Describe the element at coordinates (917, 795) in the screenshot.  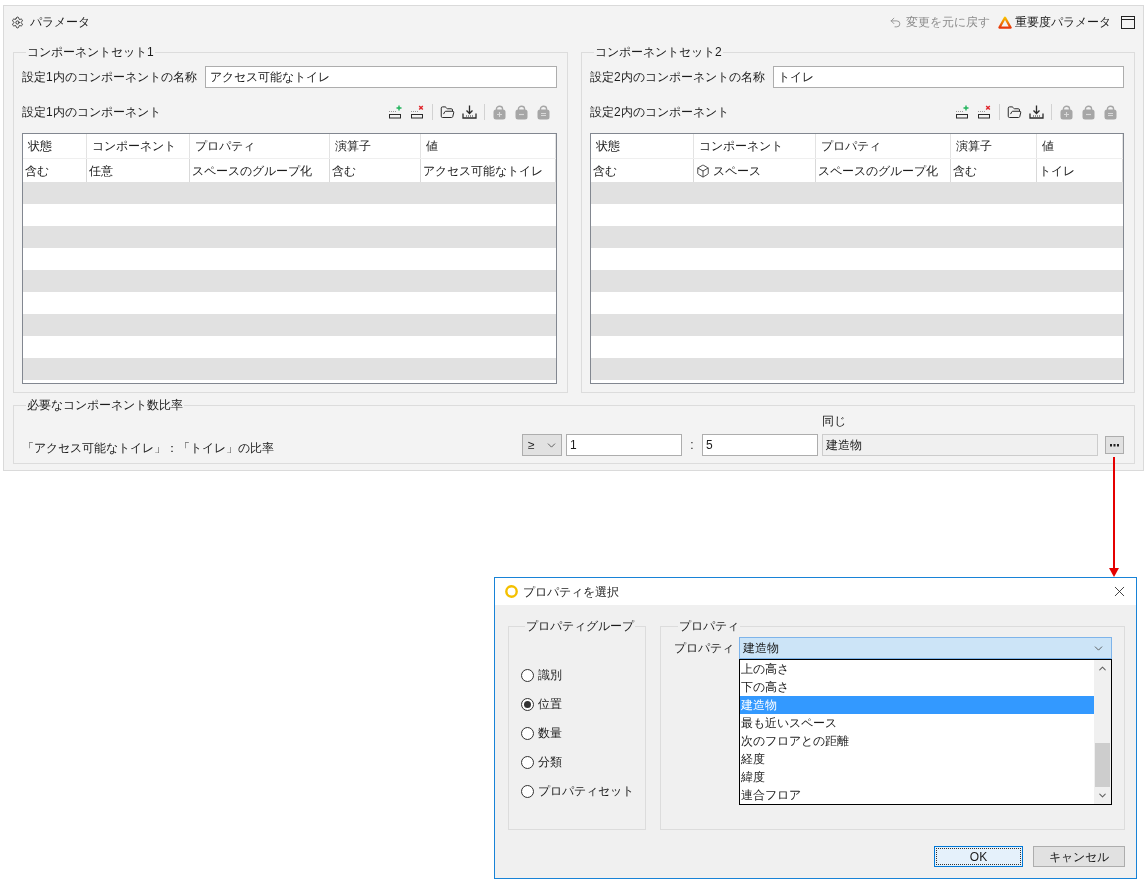
I see `list-option: 連合フロア` at that location.